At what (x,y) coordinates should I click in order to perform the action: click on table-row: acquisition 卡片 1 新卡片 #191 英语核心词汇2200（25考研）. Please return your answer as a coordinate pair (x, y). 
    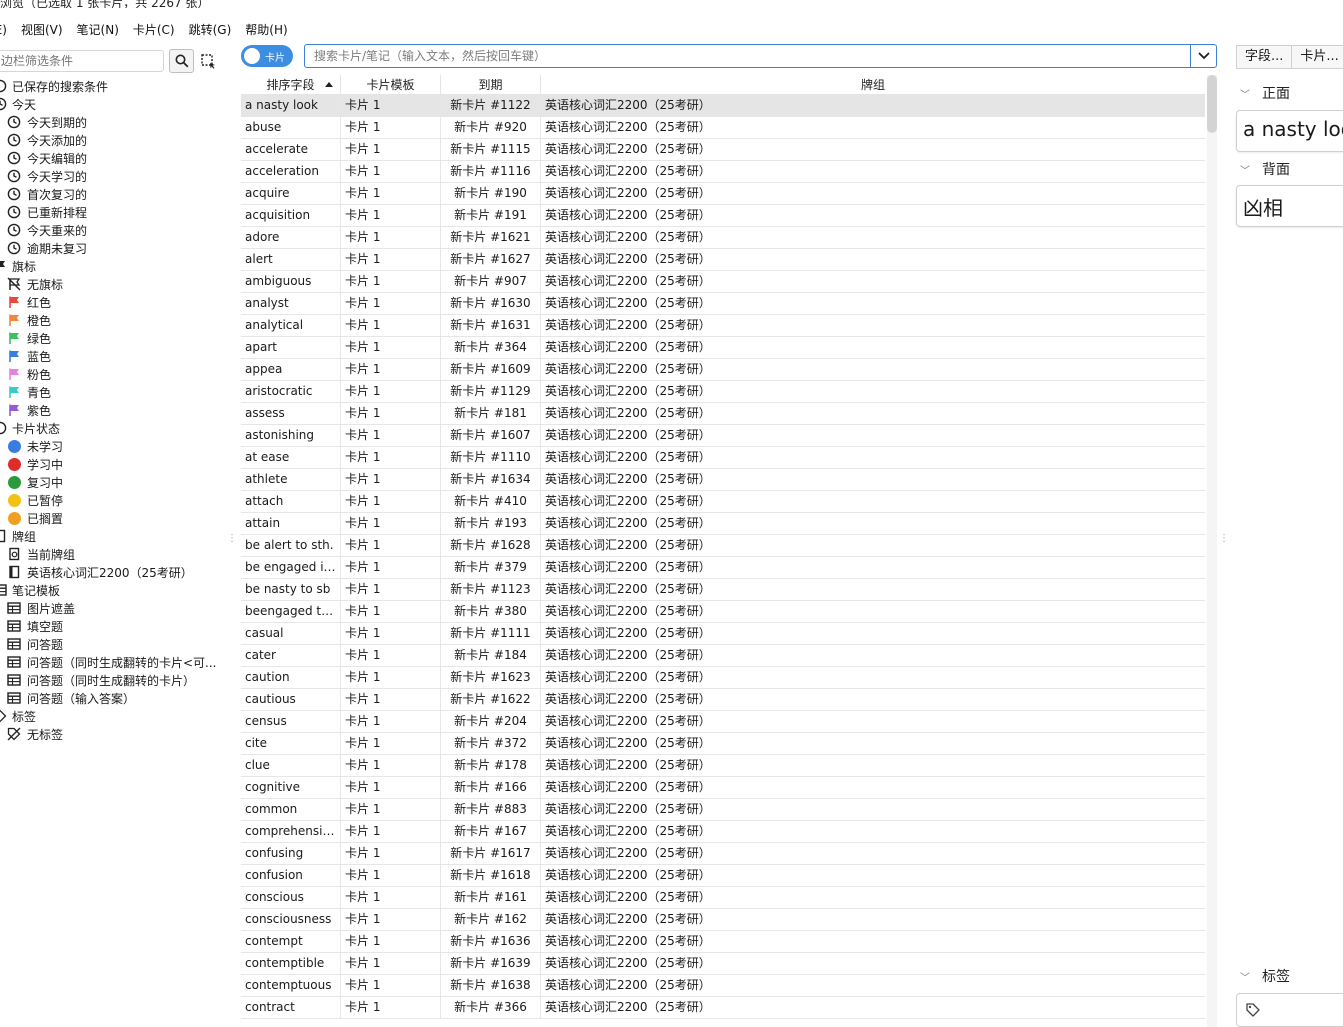
    Looking at the image, I should click on (723, 216).